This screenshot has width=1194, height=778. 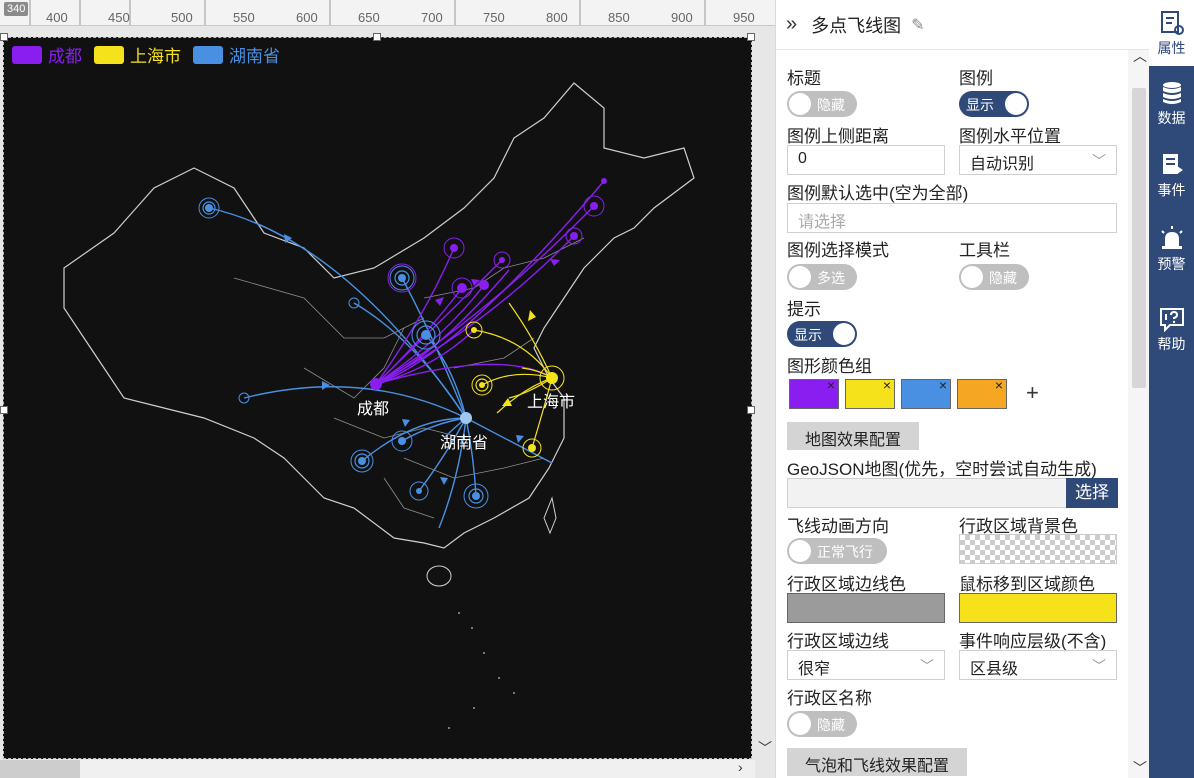 What do you see at coordinates (1171, 48) in the screenshot?
I see `nav-label: 属性` at bounding box center [1171, 48].